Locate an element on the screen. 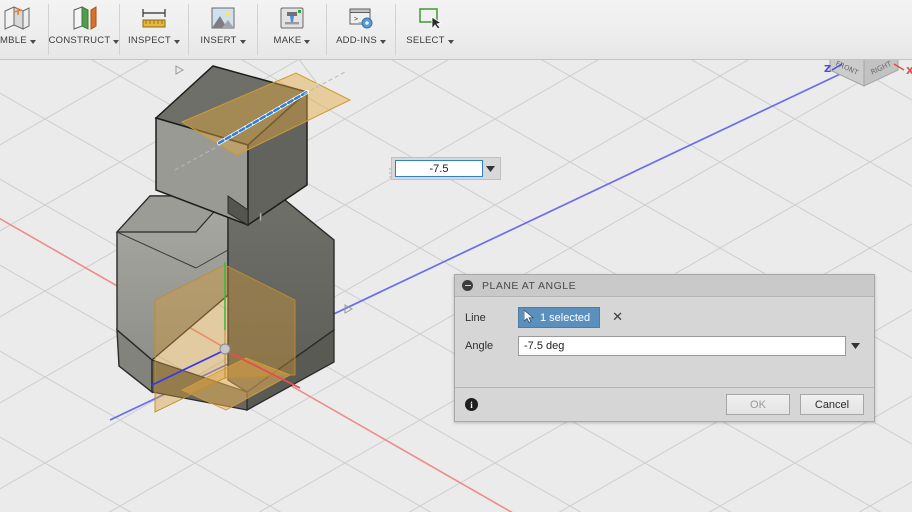 Image resolution: width=912 pixels, height=512 pixels. close-x-icon: ✕ is located at coordinates (617, 317).